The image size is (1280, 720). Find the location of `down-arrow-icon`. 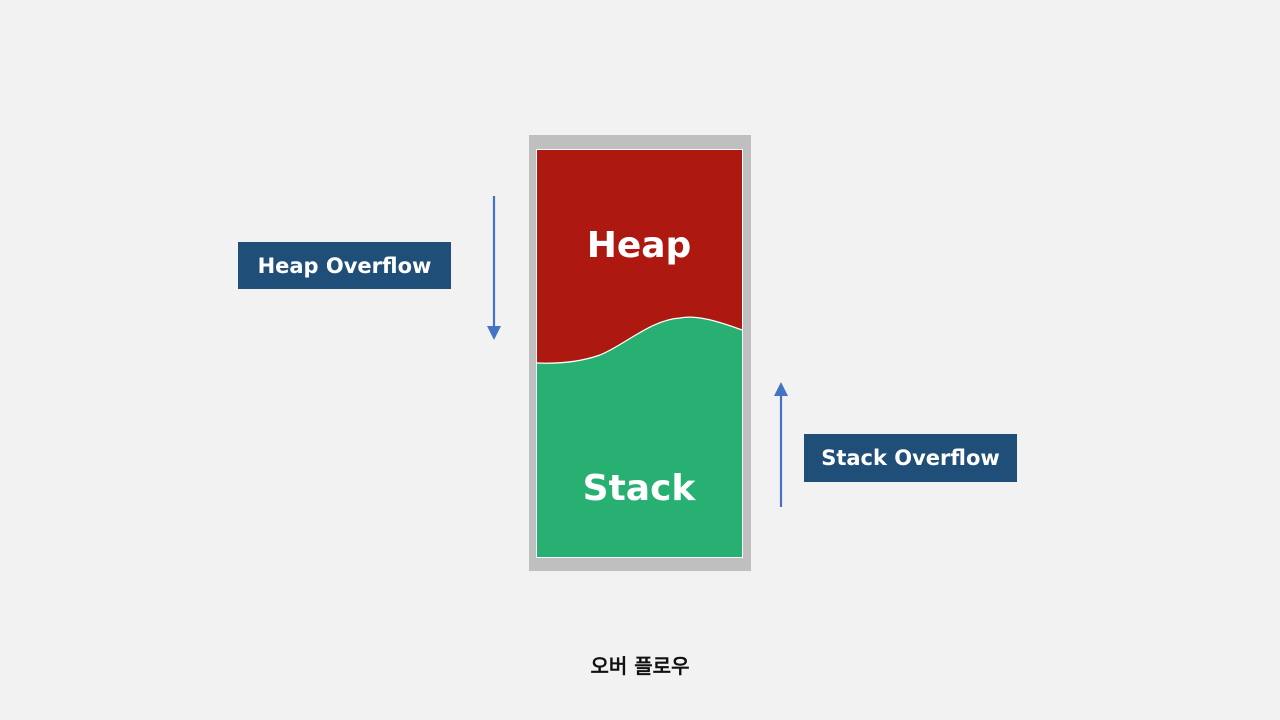

down-arrow-icon is located at coordinates (494, 268).